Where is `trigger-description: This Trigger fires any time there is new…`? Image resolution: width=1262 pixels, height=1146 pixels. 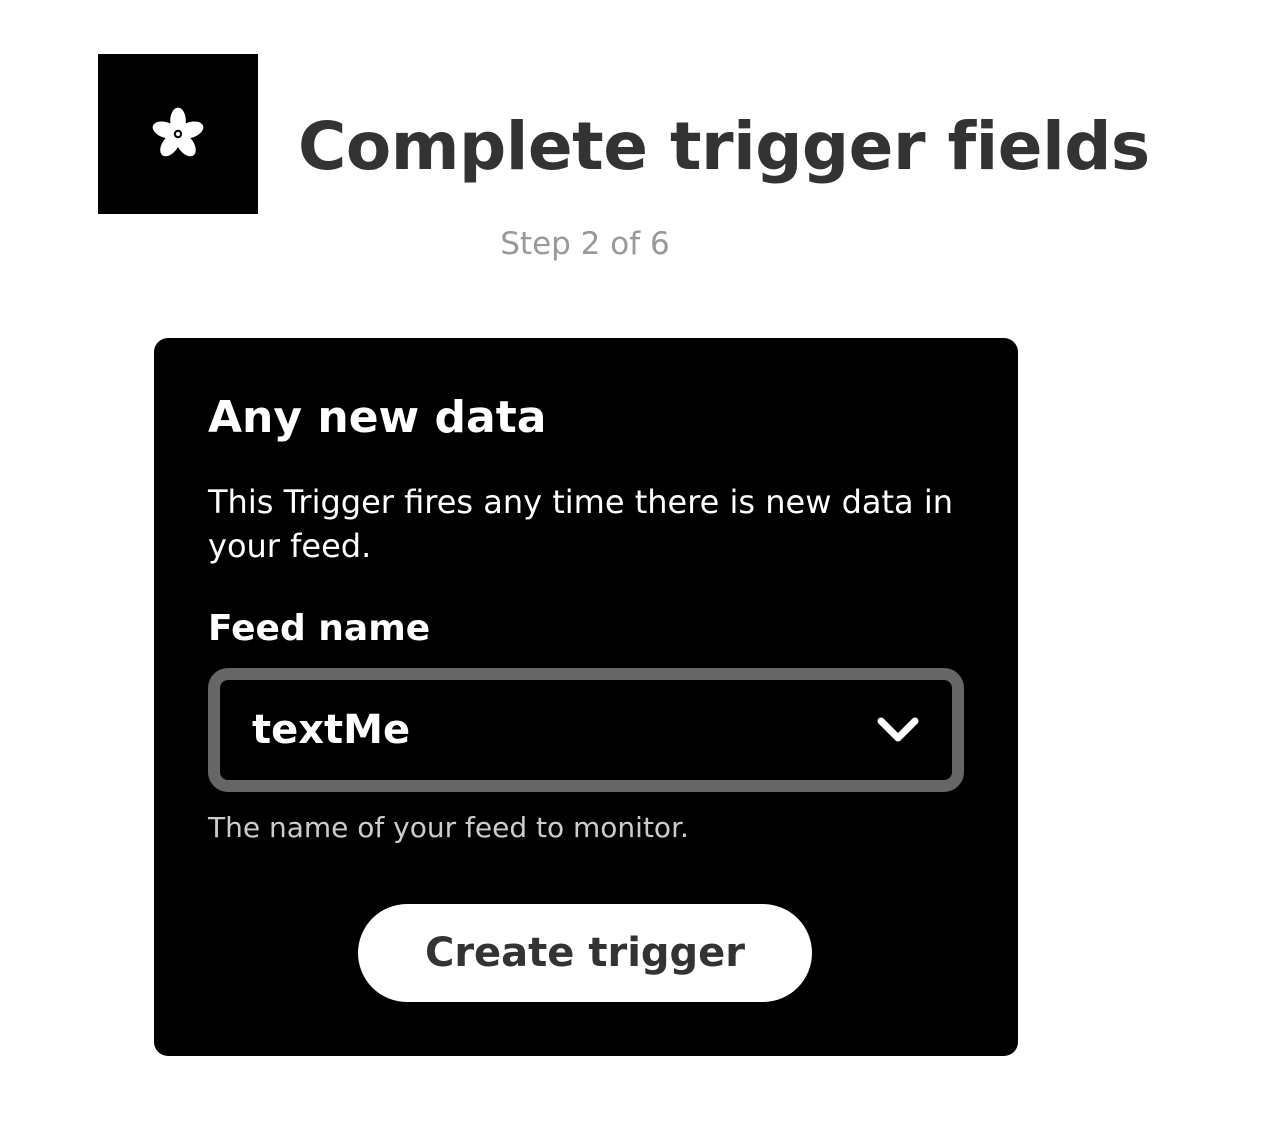 trigger-description: This Trigger fires any time there is new… is located at coordinates (580, 524).